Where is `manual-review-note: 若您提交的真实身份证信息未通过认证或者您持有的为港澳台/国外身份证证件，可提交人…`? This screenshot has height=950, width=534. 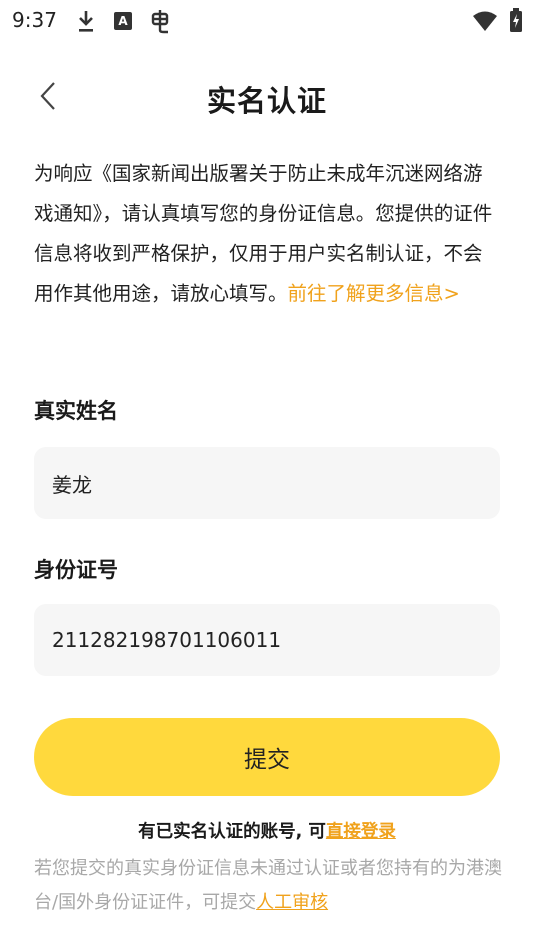 manual-review-note: 若您提交的真实身份证信息未通过认证或者您持有的为港澳台/国外身份证证件，可提交人… is located at coordinates (269, 886).